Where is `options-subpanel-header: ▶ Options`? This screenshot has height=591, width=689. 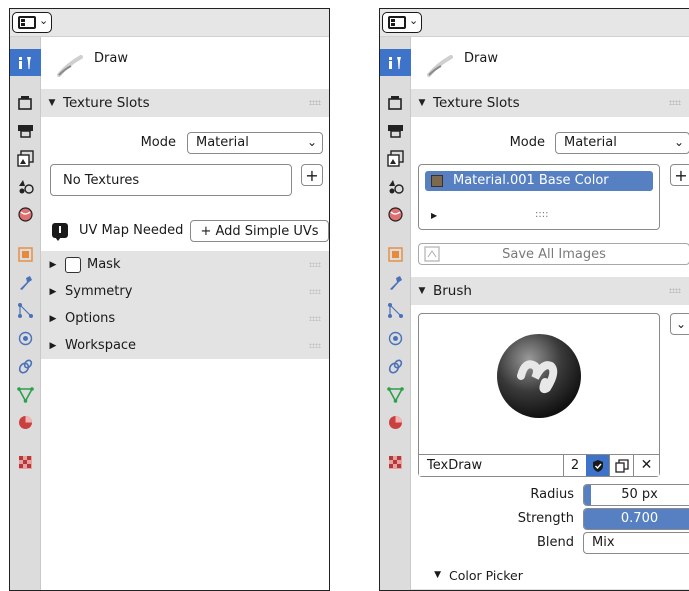 options-subpanel-header: ▶ Options is located at coordinates (185, 318).